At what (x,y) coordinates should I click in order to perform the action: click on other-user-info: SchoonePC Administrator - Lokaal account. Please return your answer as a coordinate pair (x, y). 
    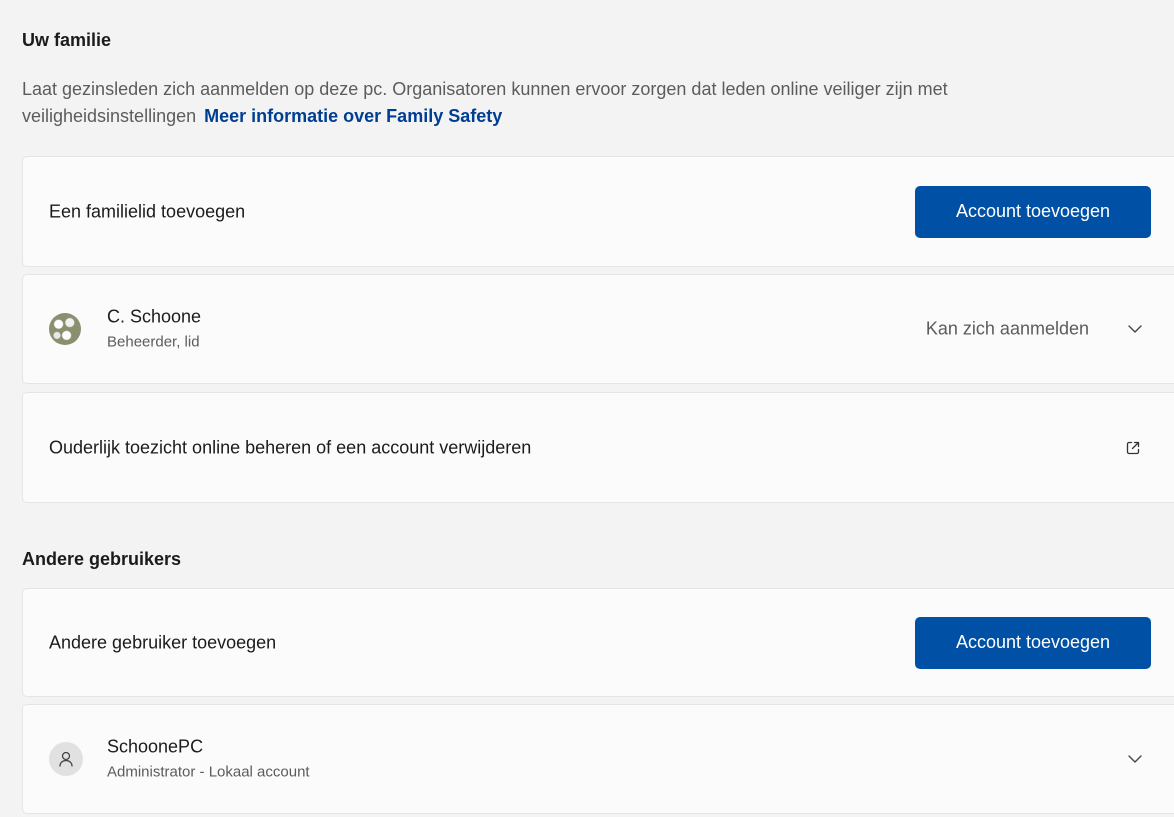
    Looking at the image, I should click on (208, 759).